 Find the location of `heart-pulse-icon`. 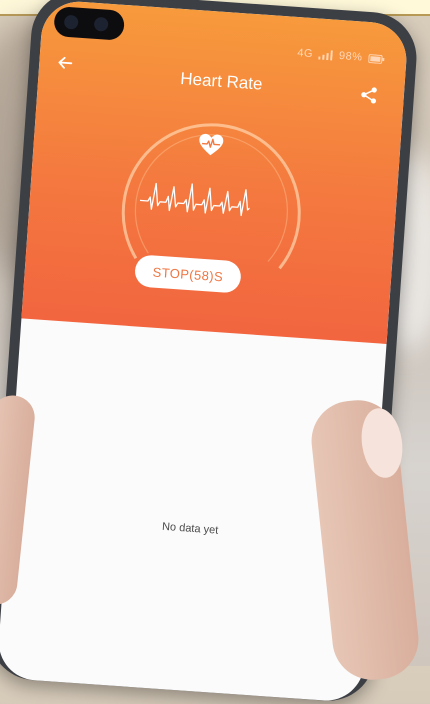

heart-pulse-icon is located at coordinates (211, 144).